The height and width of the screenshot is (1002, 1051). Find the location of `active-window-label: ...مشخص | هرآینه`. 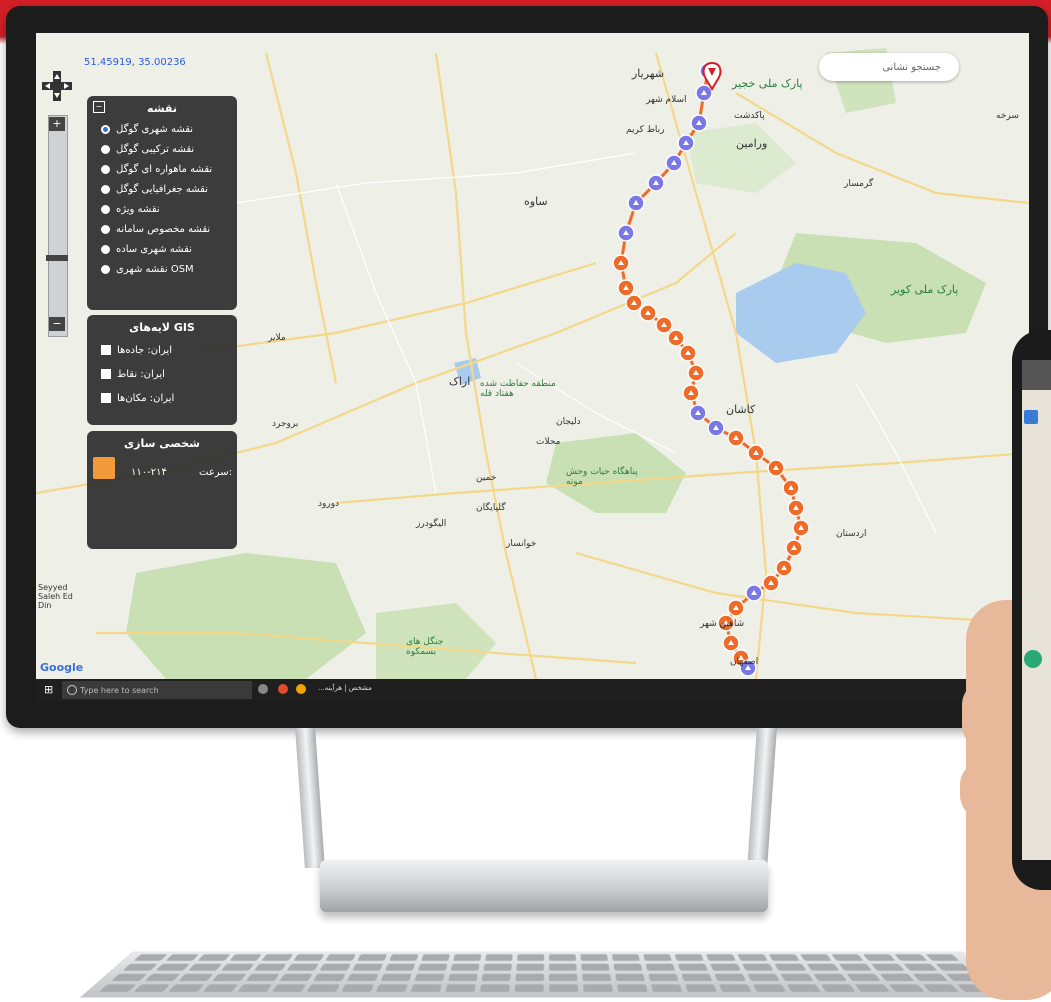

active-window-label: ...مشخص | هرآینه is located at coordinates (345, 688).